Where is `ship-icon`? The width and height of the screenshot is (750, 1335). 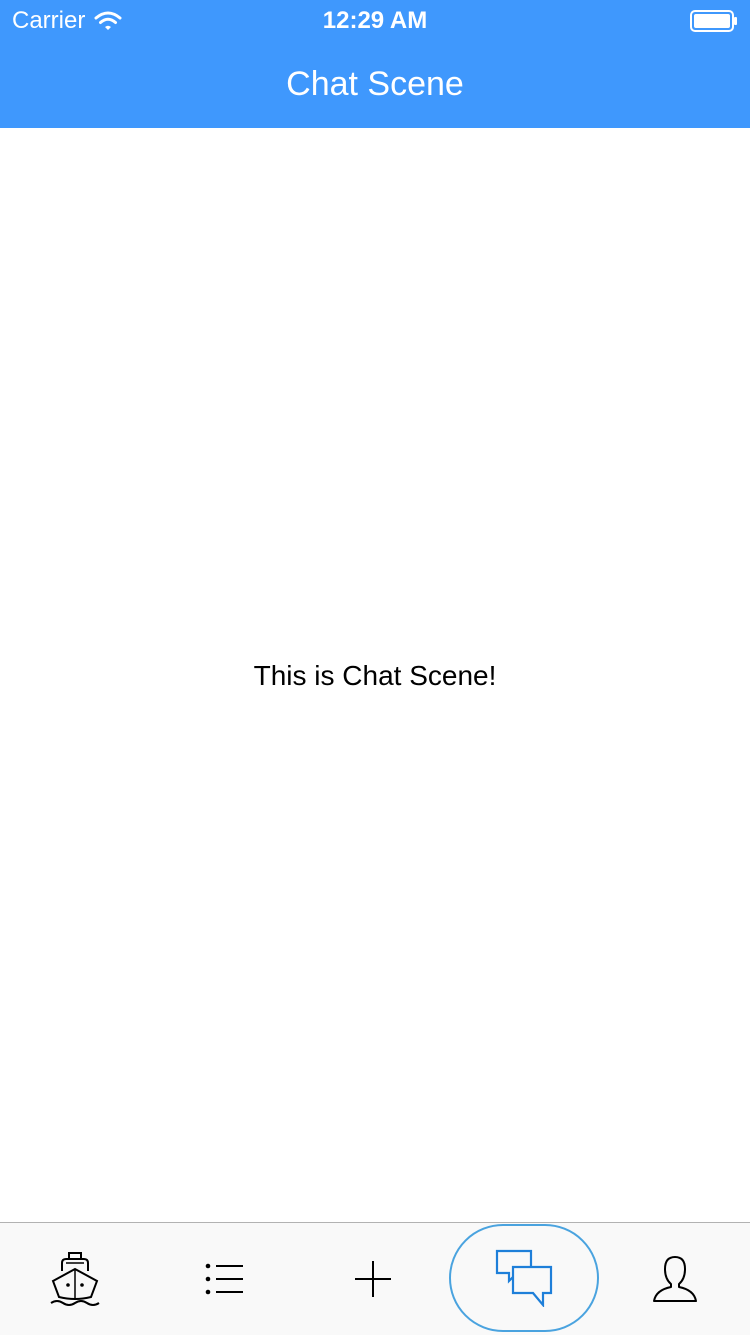 ship-icon is located at coordinates (75, 1279).